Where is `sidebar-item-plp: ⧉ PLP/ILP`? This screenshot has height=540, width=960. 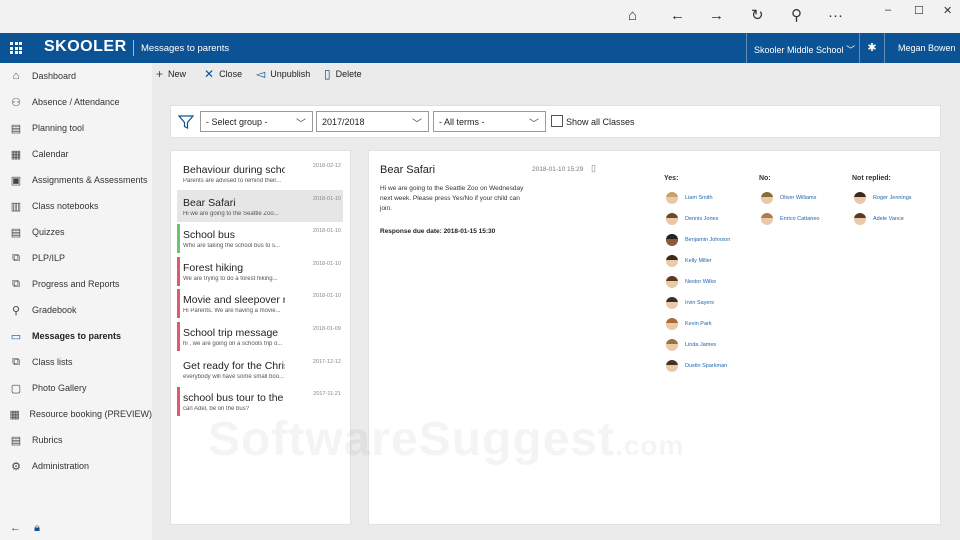 sidebar-item-plp: ⧉ PLP/ILP is located at coordinates (76, 258).